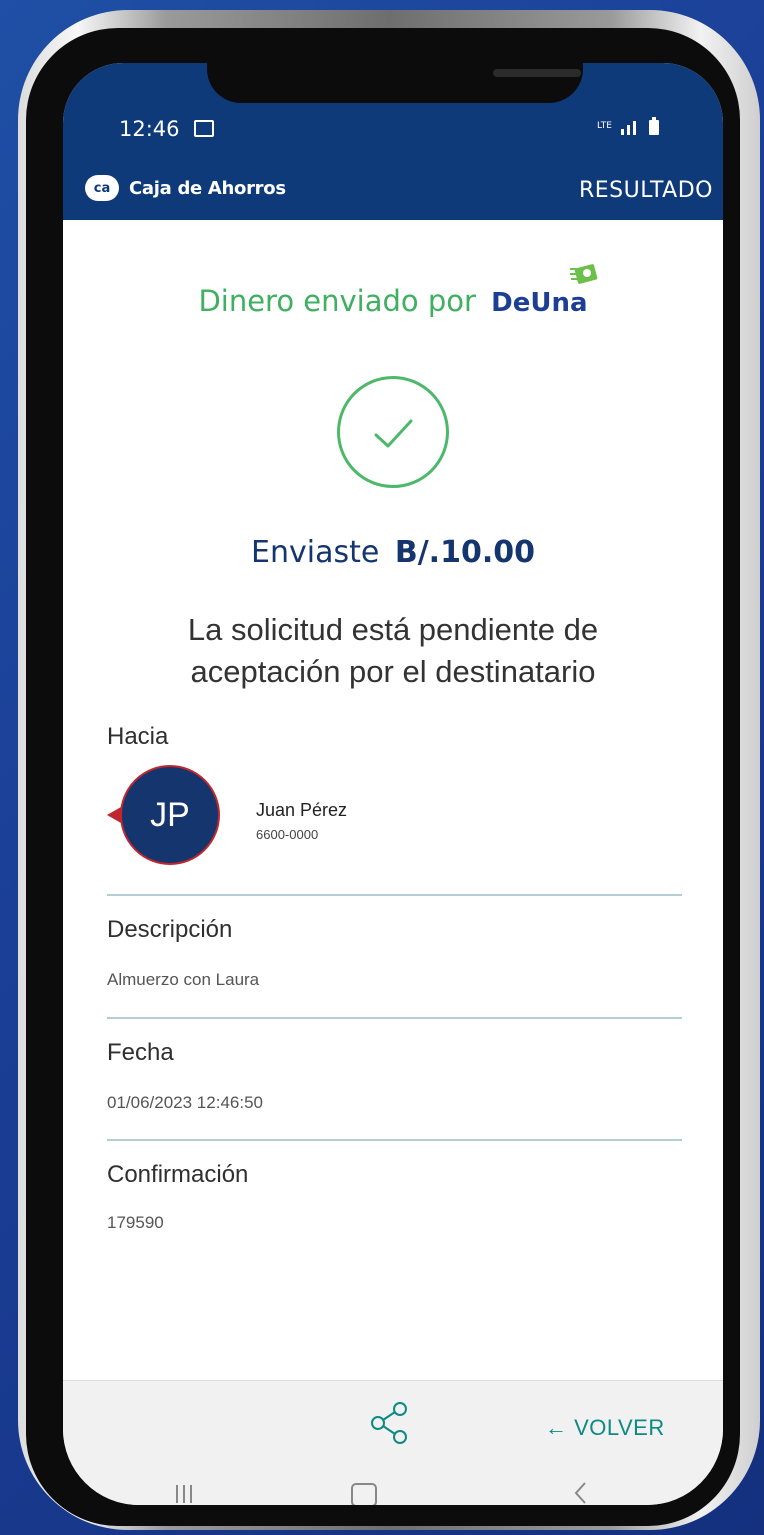 Image resolution: width=764 pixels, height=1535 pixels. I want to click on status-indicators: LTE, so click(628, 126).